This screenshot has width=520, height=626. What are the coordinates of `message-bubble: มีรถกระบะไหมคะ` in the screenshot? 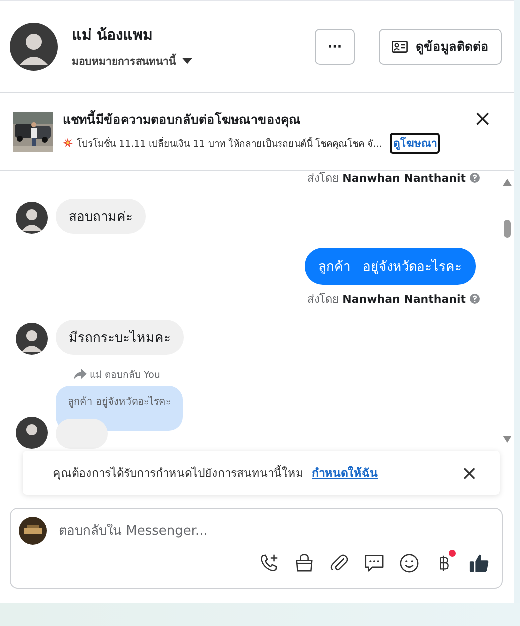 It's located at (120, 337).